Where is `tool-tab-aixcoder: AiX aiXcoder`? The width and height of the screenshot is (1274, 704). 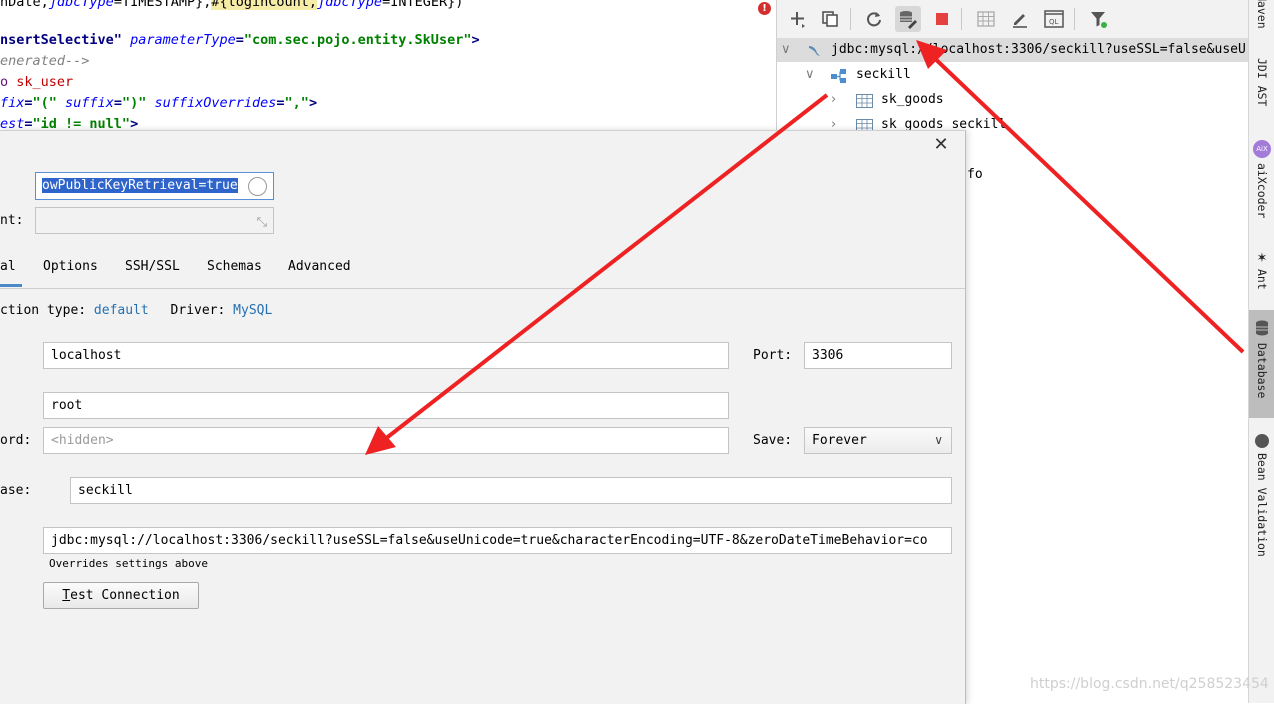
tool-tab-aixcoder: AiX aiXcoder is located at coordinates (1261, 186).